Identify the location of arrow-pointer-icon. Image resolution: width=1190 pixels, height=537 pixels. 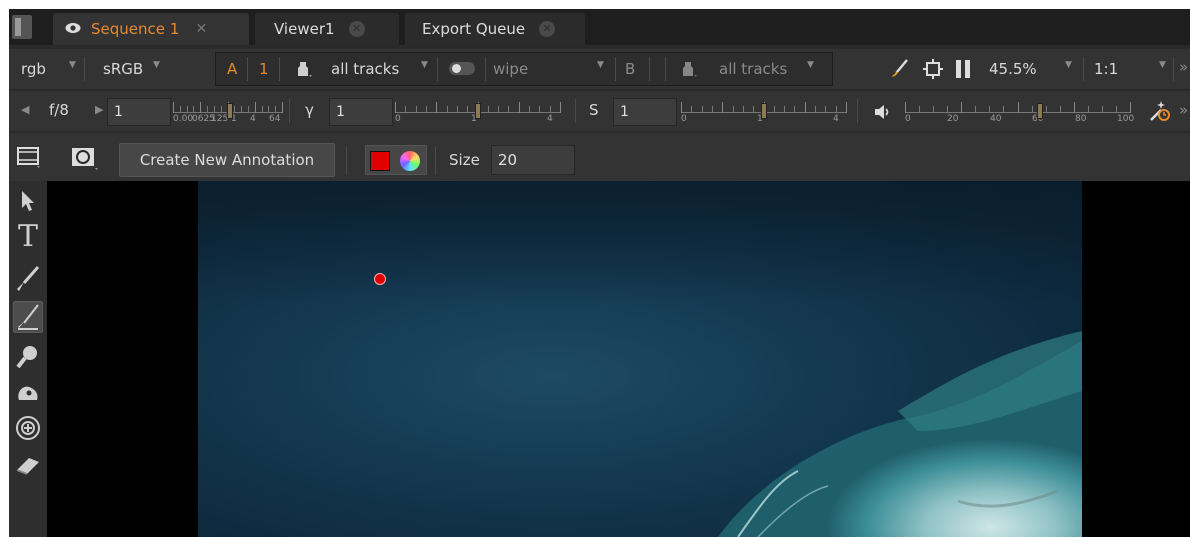
(28, 201).